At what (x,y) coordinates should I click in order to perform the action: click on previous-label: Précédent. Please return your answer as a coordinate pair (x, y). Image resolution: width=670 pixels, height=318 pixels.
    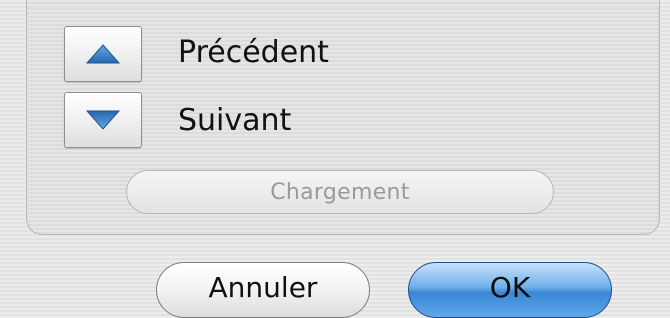
    Looking at the image, I should click on (253, 52).